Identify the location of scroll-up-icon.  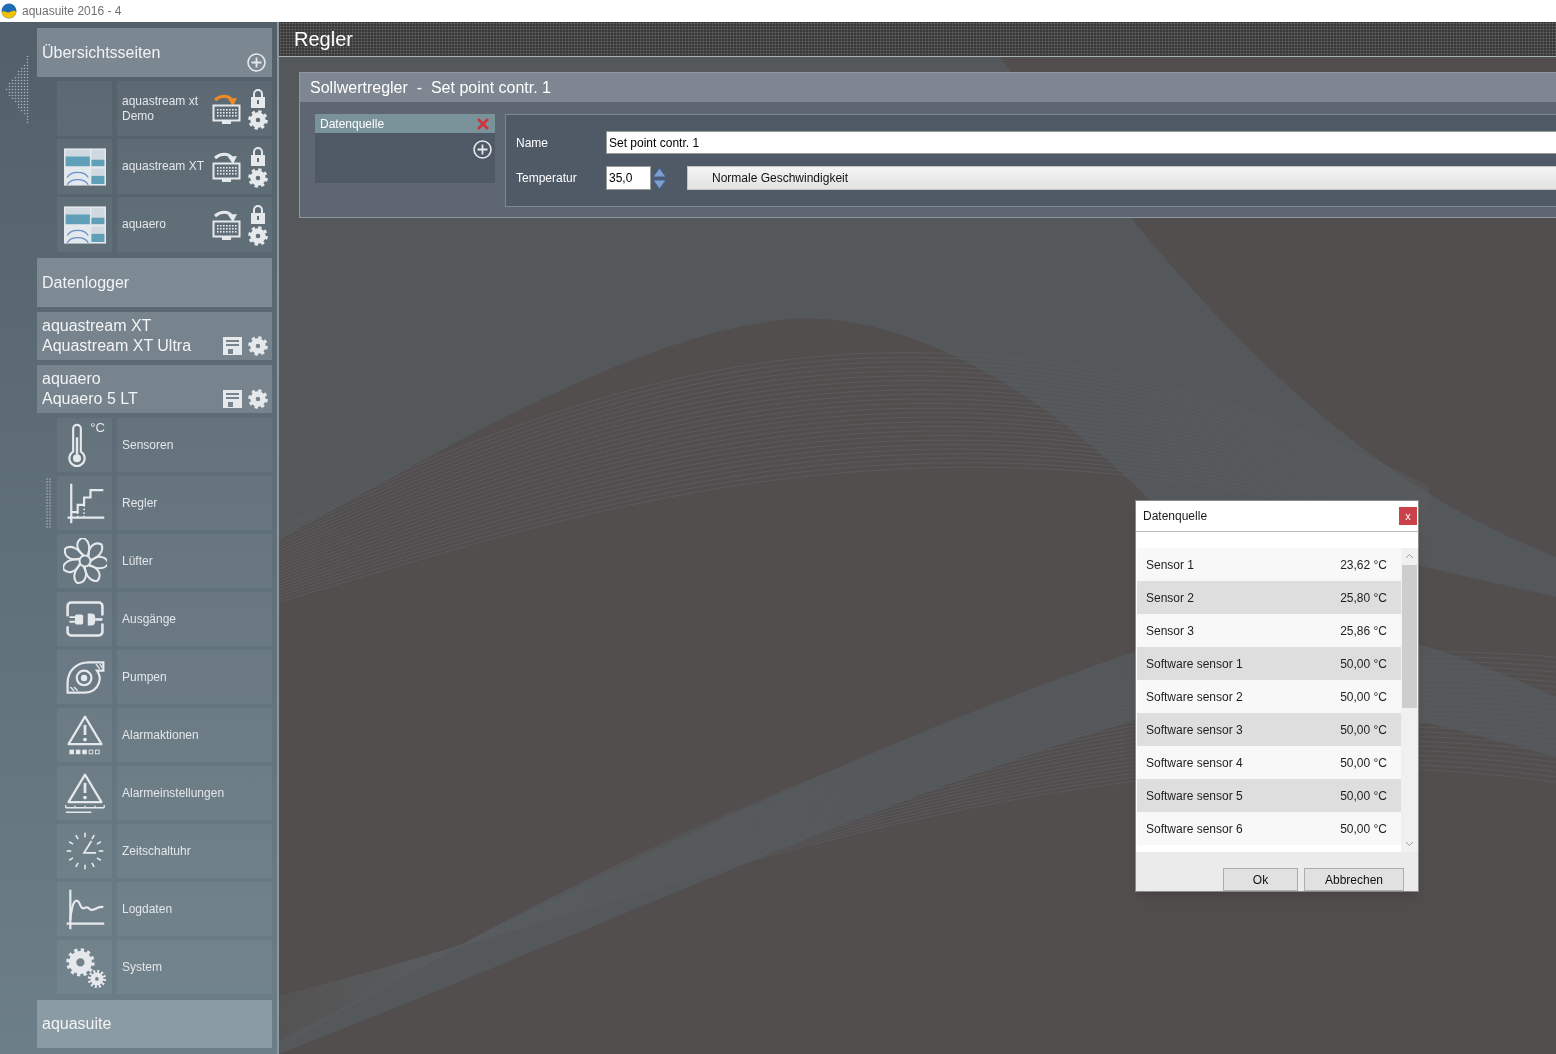
(1409, 556).